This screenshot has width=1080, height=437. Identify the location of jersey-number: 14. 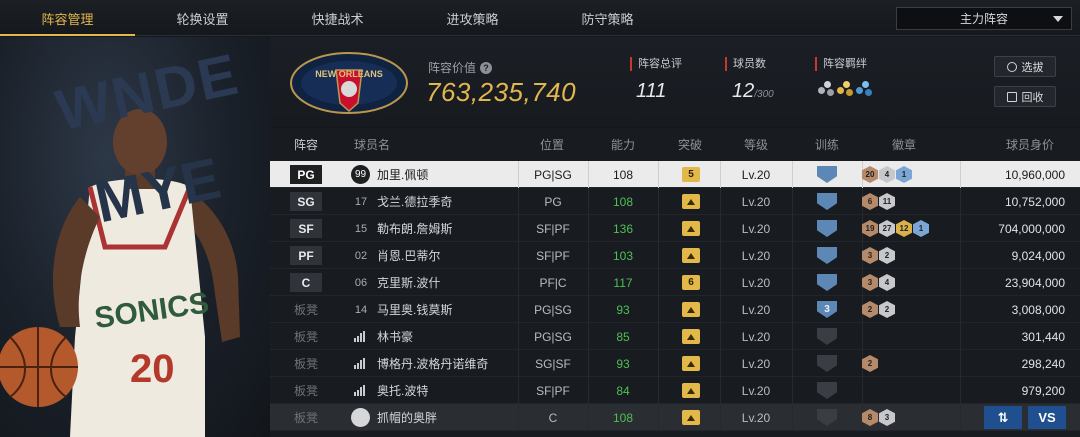
(361, 309).